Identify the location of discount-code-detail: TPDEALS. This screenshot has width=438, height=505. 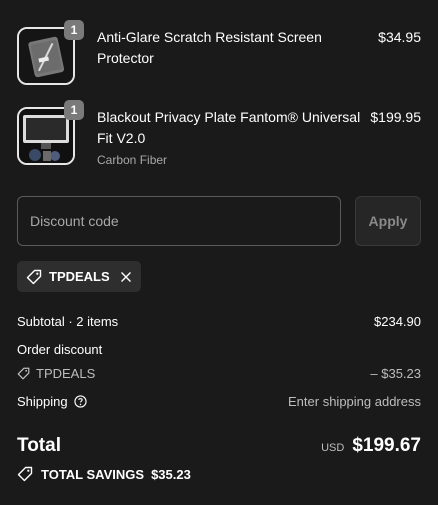
(56, 373).